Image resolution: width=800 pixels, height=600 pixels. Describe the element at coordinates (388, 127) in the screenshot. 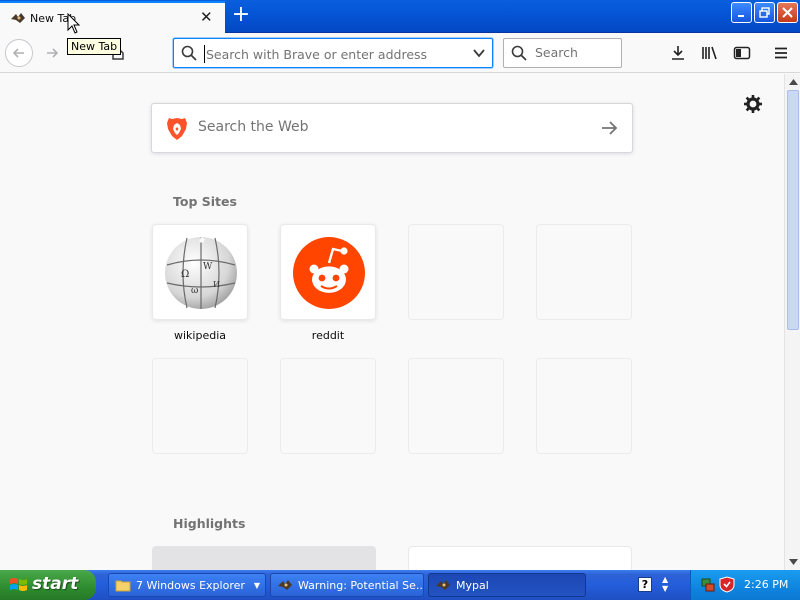

I see `web-search-input` at that location.